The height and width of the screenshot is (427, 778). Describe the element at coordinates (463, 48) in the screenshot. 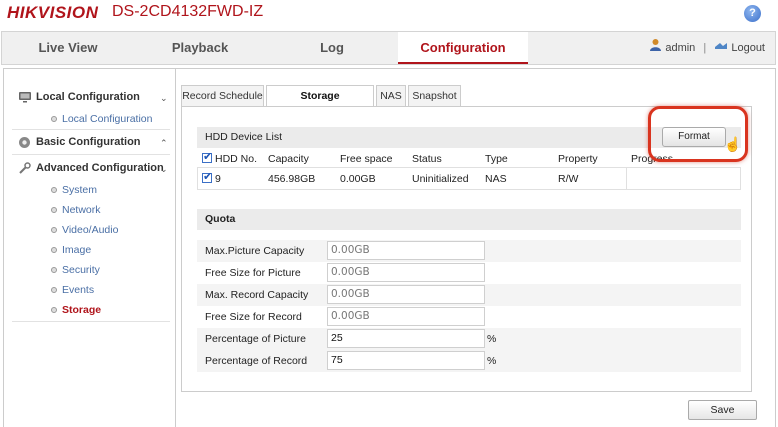

I see `tab-configuration: Configuration` at that location.